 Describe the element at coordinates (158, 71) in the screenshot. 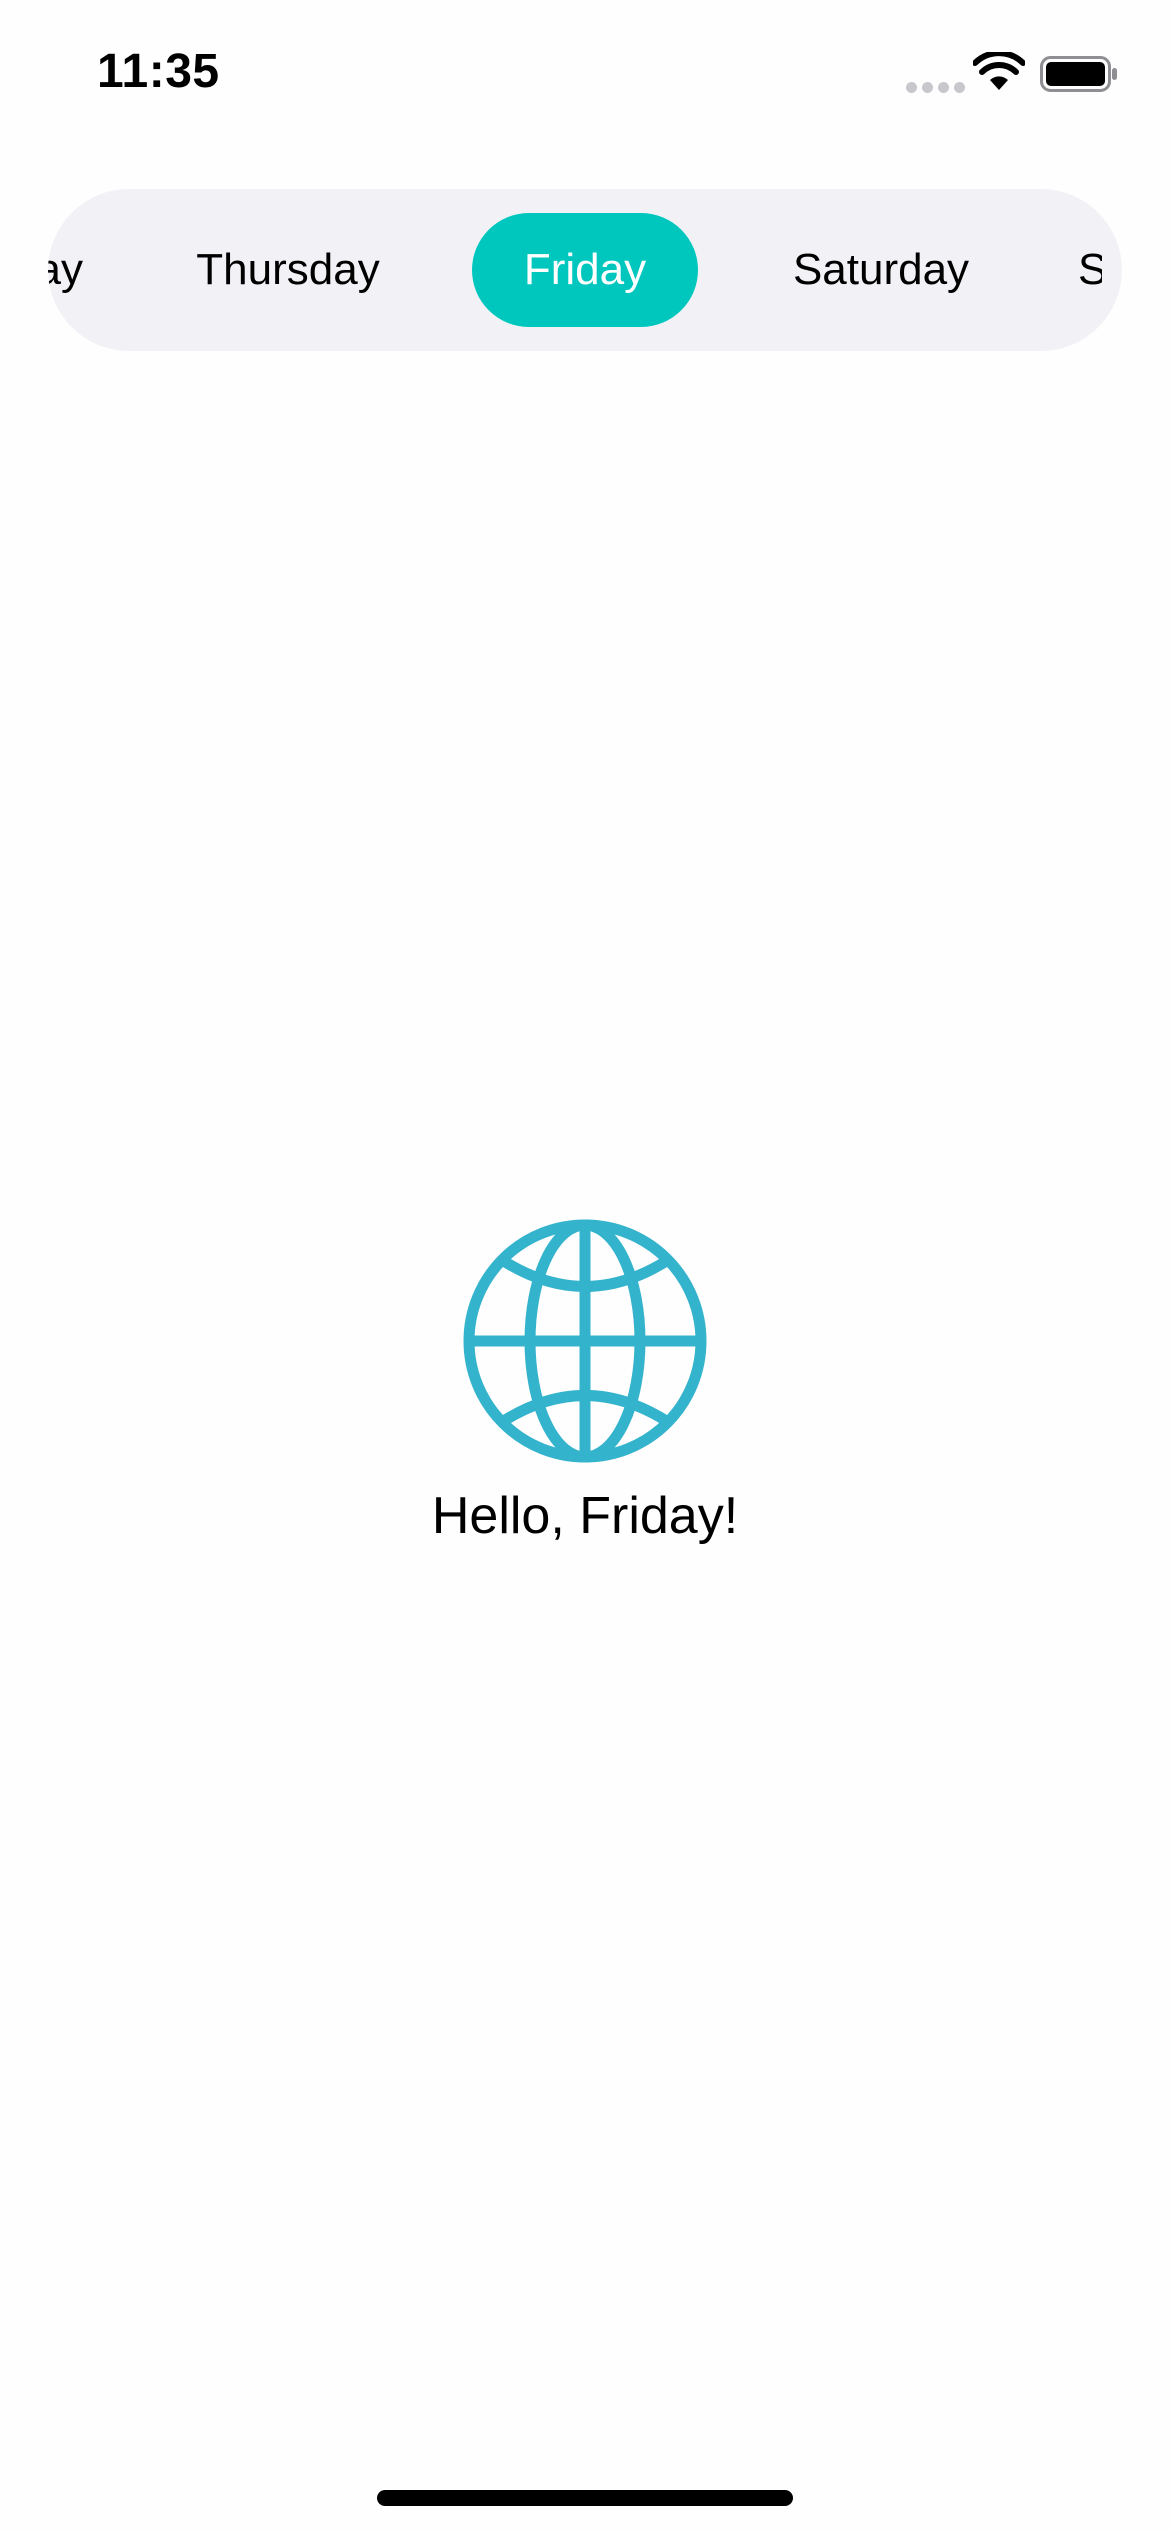

I see `status-time: 11:35` at that location.